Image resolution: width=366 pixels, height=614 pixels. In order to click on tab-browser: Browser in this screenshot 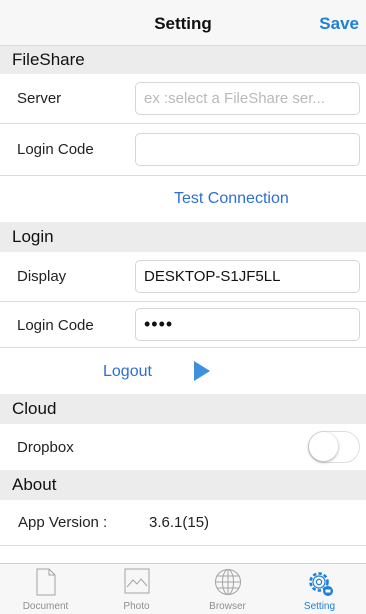, I will do `click(227, 589)`.